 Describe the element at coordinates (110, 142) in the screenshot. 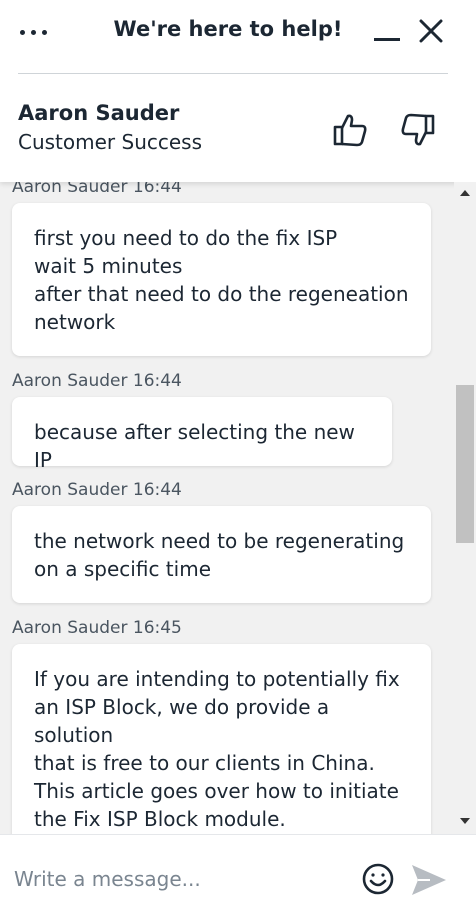

I see `agent-role: Customer Success` at that location.